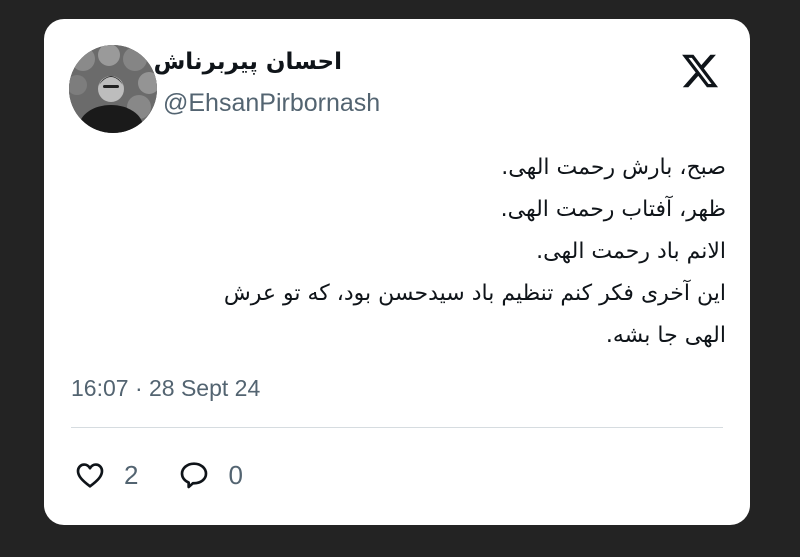  I want to click on avatar-photo, so click(113, 89).